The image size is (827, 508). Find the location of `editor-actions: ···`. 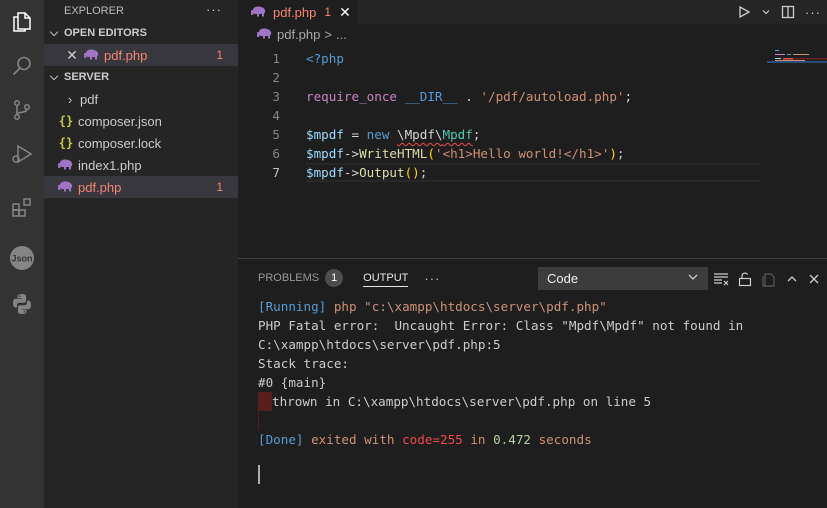

editor-actions: ··· is located at coordinates (782, 12).